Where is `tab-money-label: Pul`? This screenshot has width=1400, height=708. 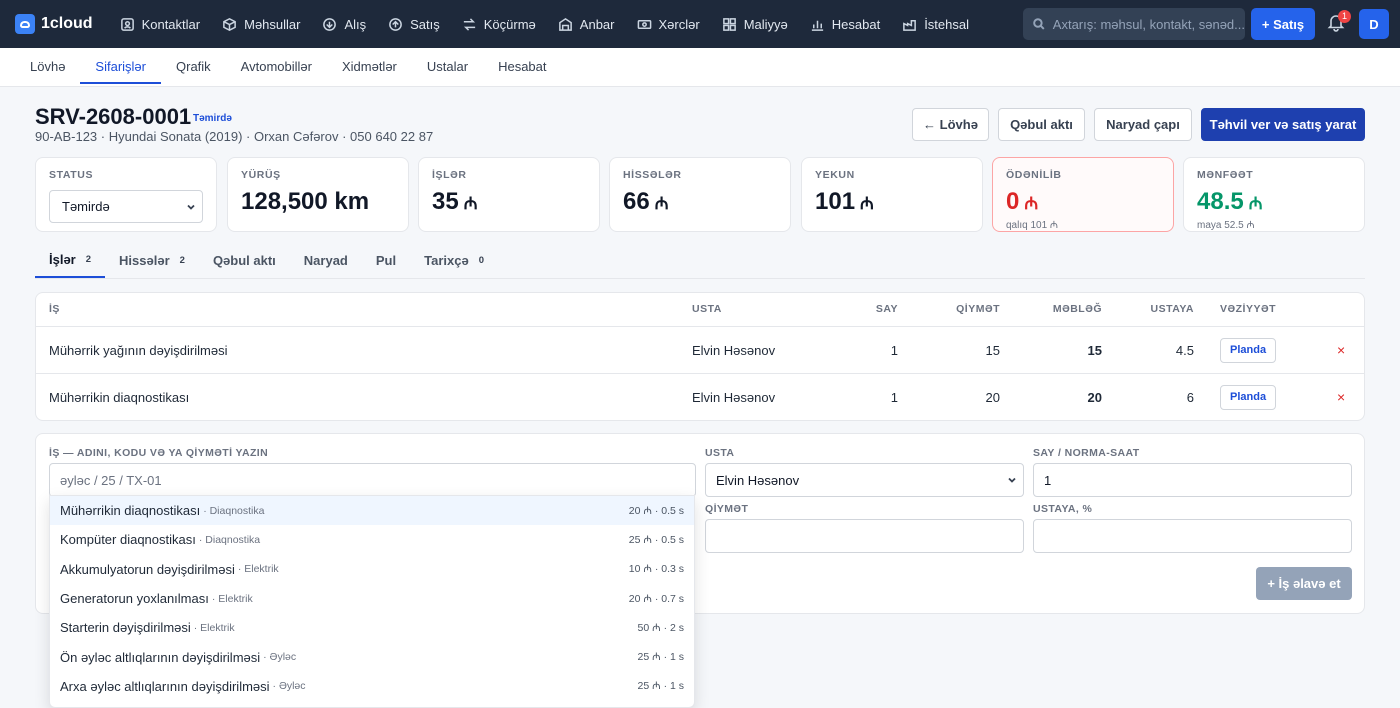 tab-money-label: Pul is located at coordinates (386, 260).